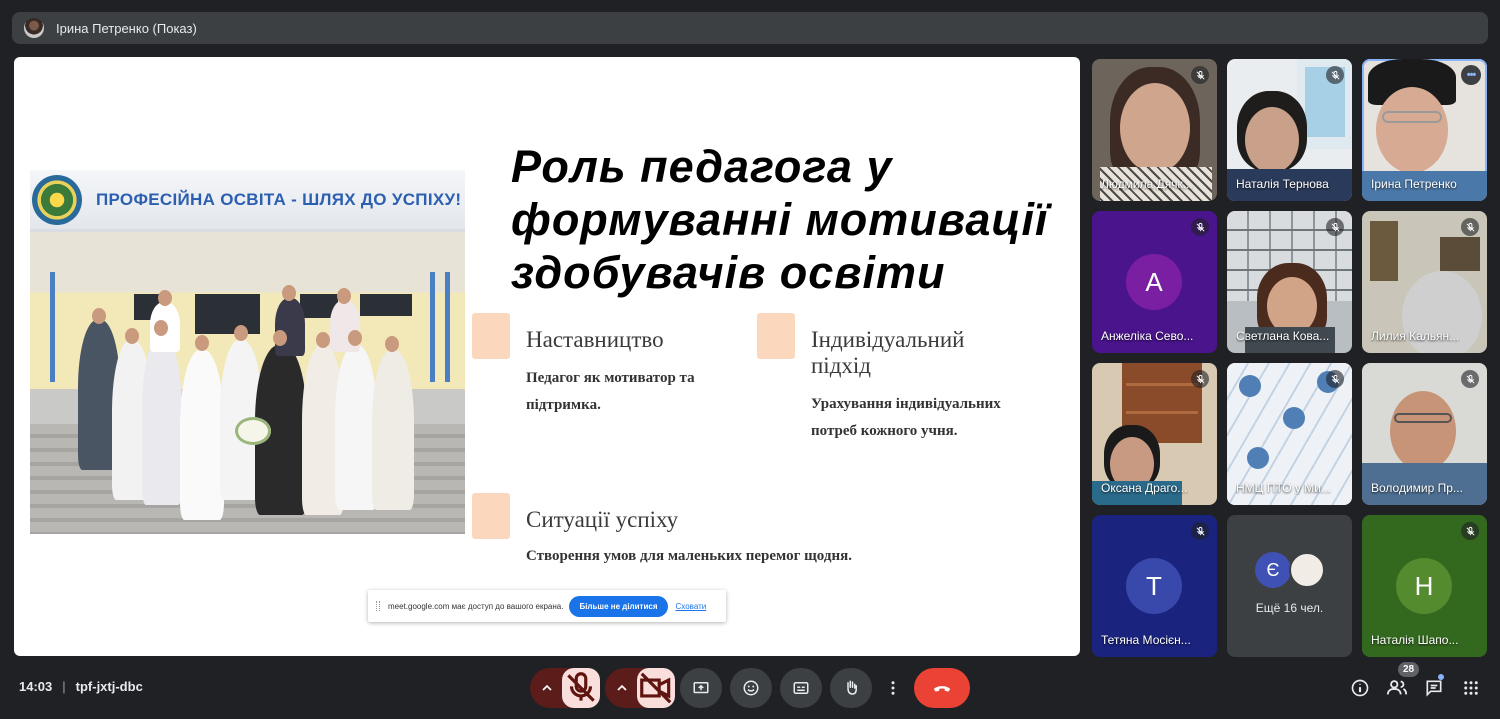  I want to click on camera-off-icon, so click(656, 688).